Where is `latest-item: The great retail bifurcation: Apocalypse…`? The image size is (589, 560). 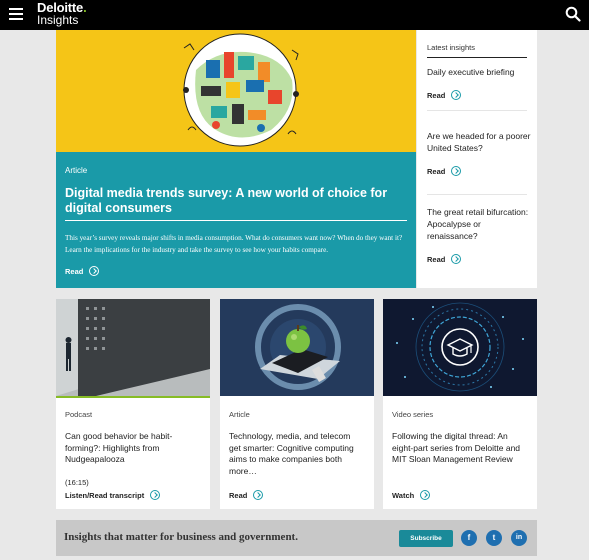 latest-item: The great retail bifurcation: Apocalypse… is located at coordinates (479, 235).